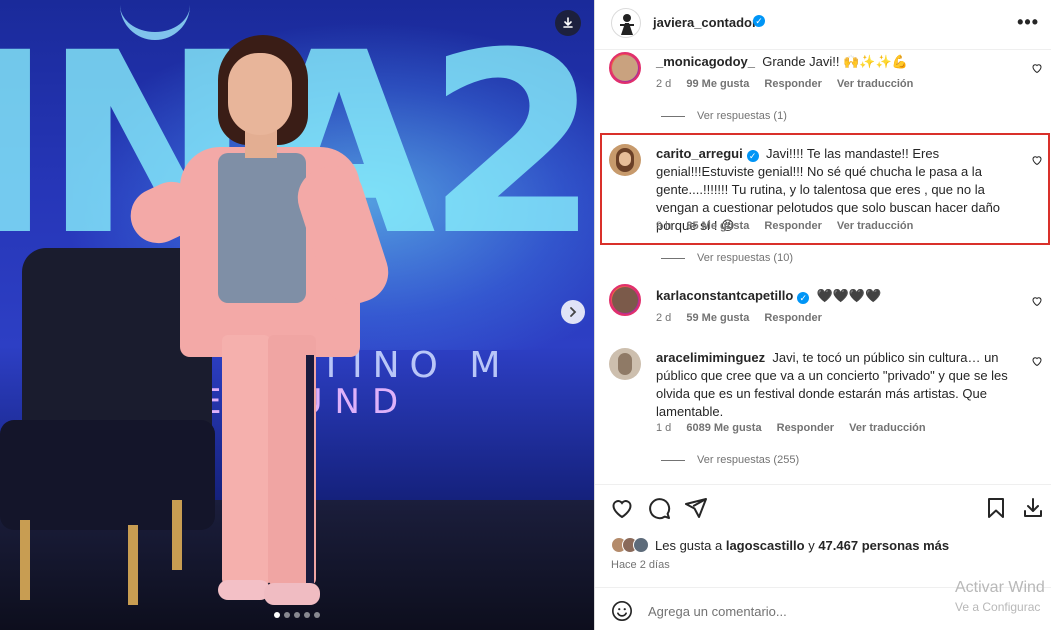 This screenshot has width=1051, height=630. Describe the element at coordinates (705, 22) in the screenshot. I see `author-username: javiera_contador` at that location.